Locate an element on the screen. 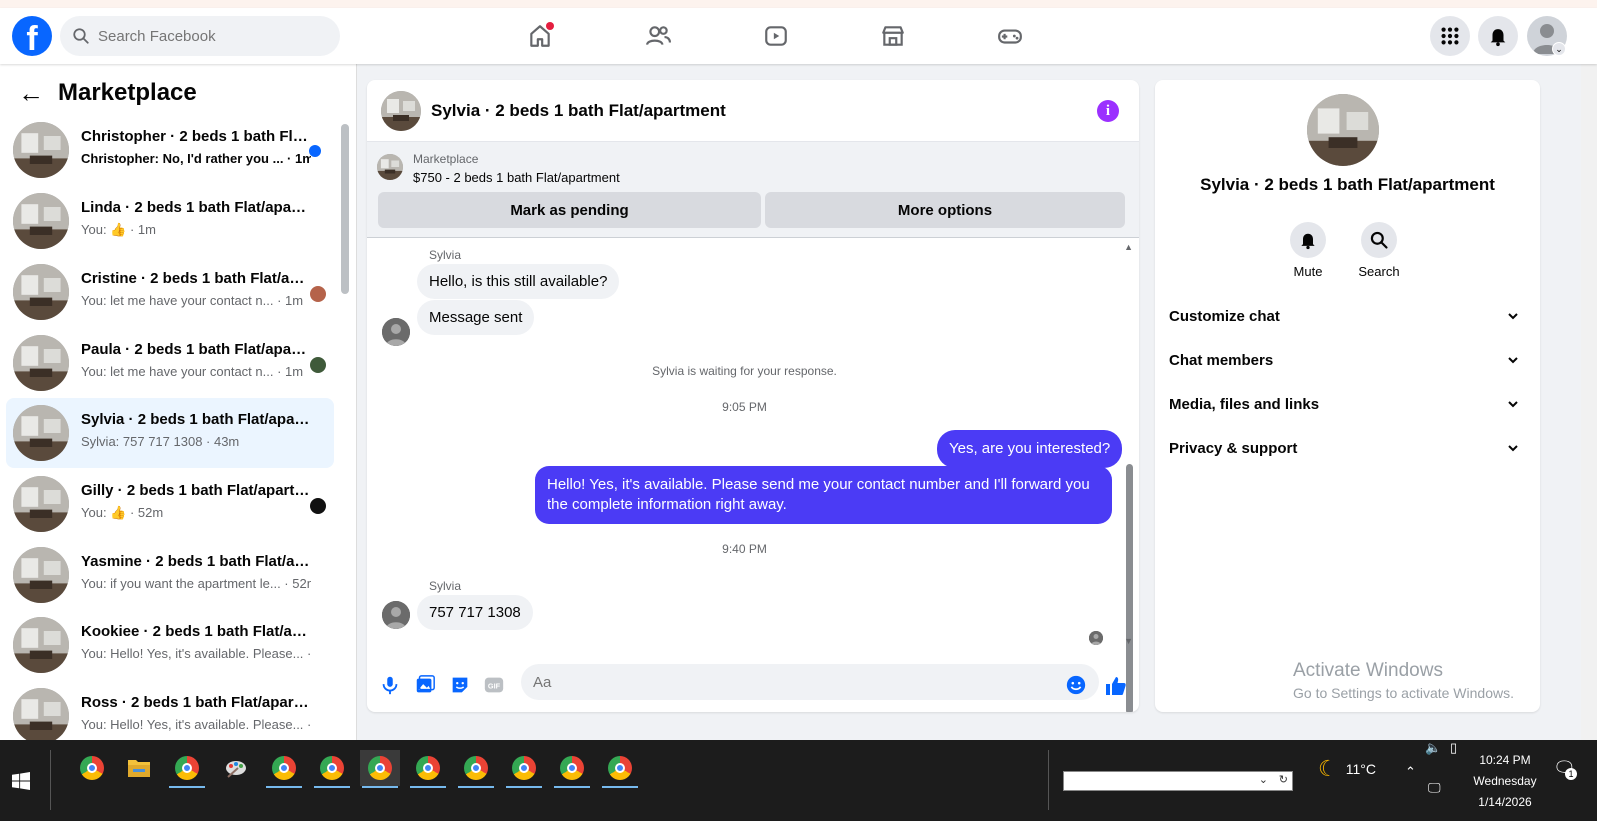 The width and height of the screenshot is (1597, 821). outgoing-message: Yes, are you interested? is located at coordinates (1030, 449).